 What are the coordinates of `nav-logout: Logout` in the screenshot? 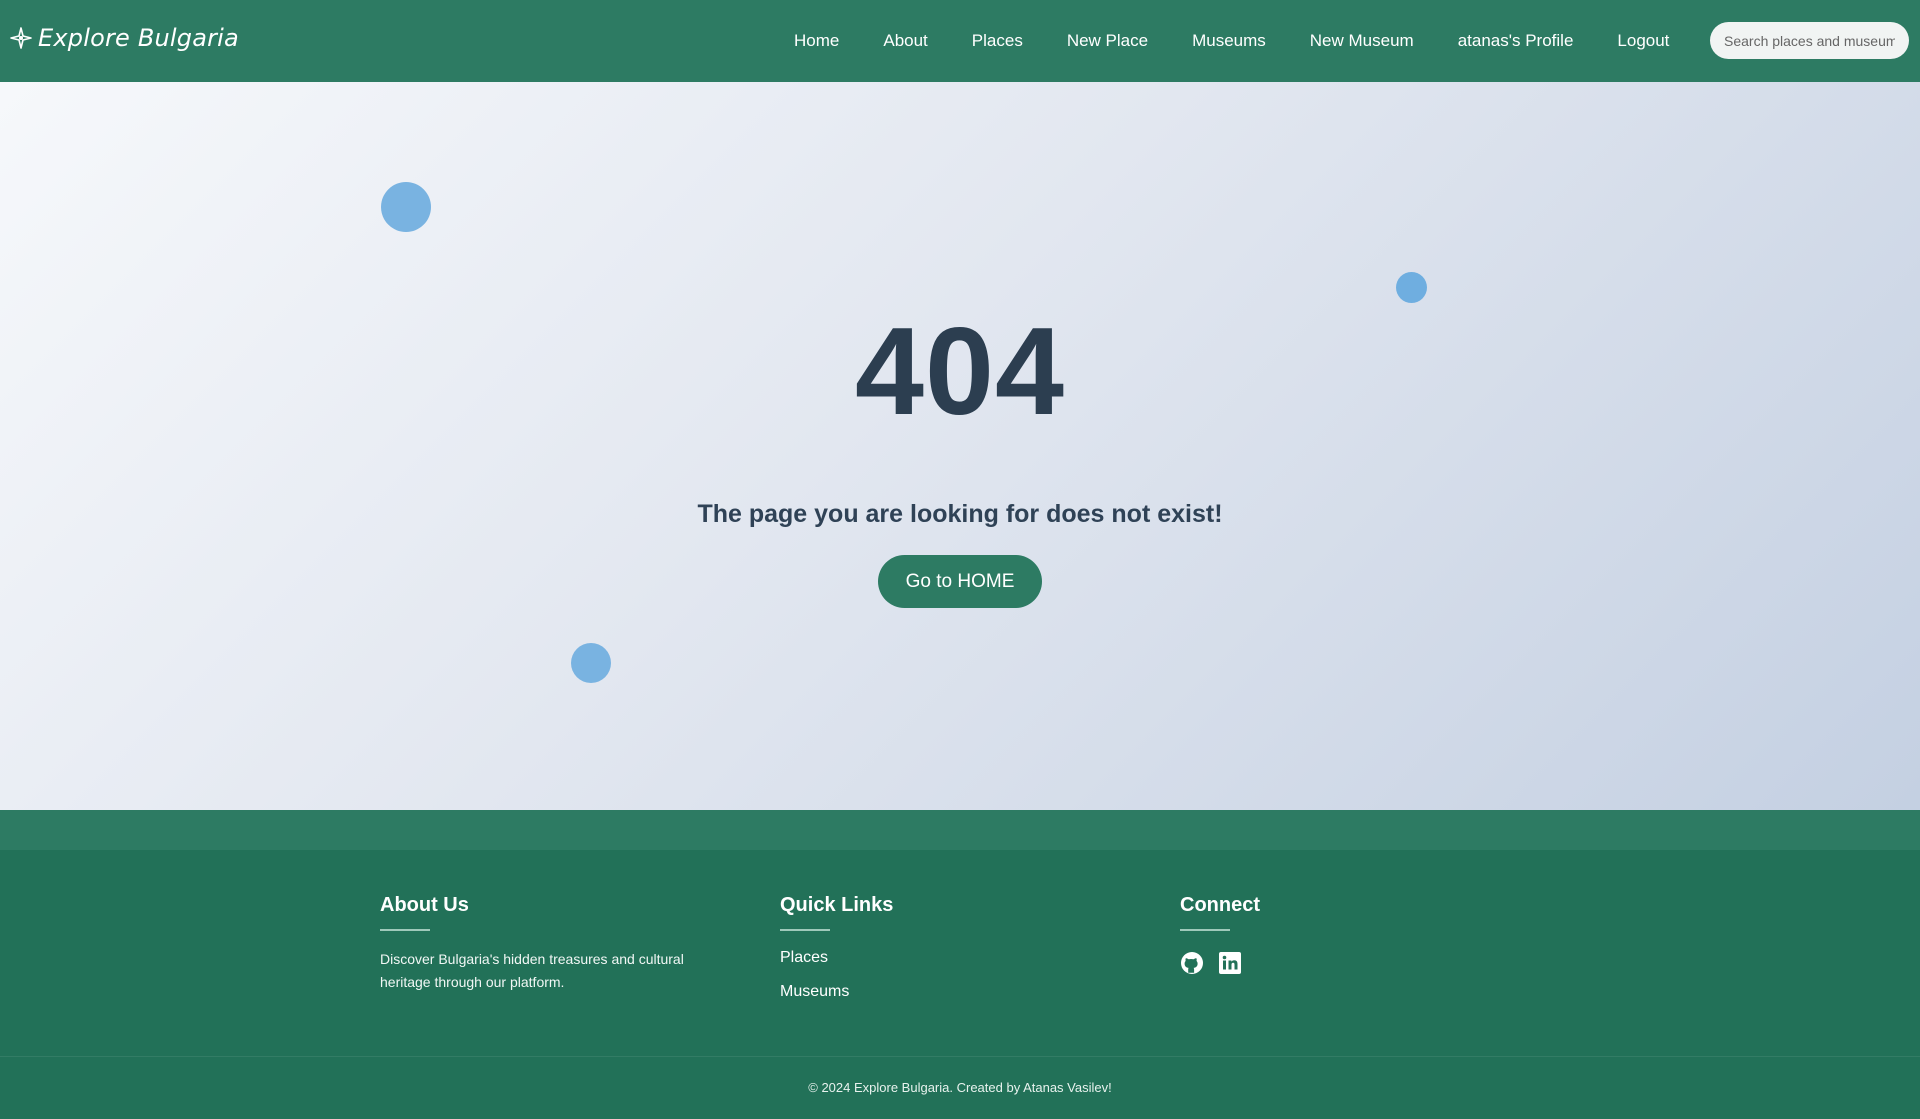 It's located at (1643, 41).